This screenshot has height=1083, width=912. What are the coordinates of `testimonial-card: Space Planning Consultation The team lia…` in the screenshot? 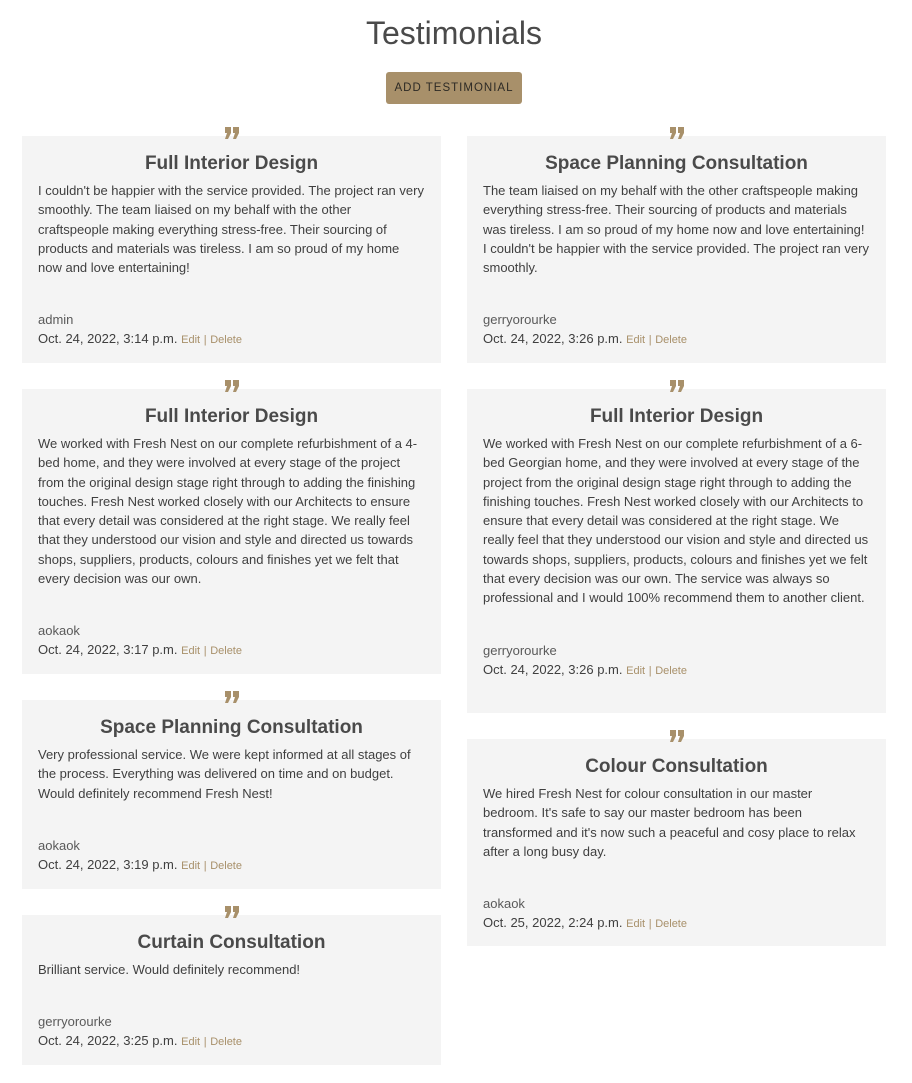 It's located at (676, 245).